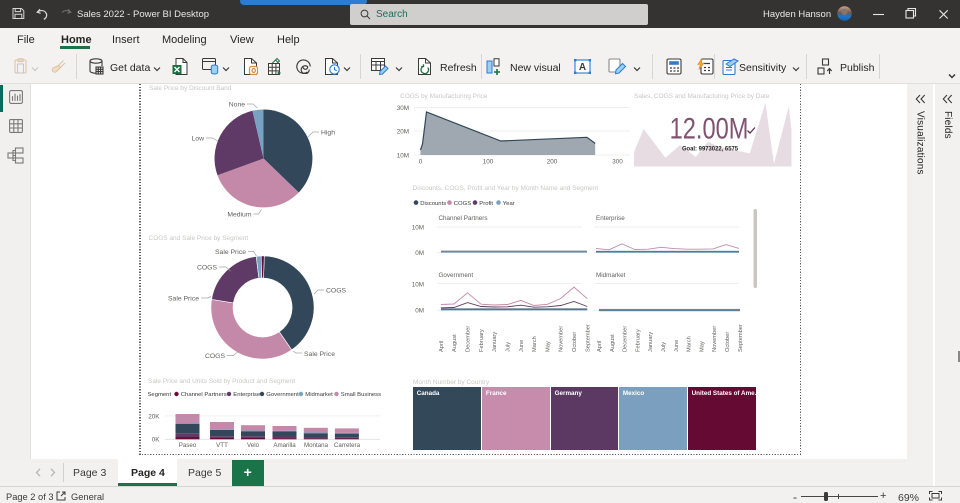 This screenshot has height=503, width=960. Describe the element at coordinates (328, 133) in the screenshot. I see `svg-text: High` at that location.